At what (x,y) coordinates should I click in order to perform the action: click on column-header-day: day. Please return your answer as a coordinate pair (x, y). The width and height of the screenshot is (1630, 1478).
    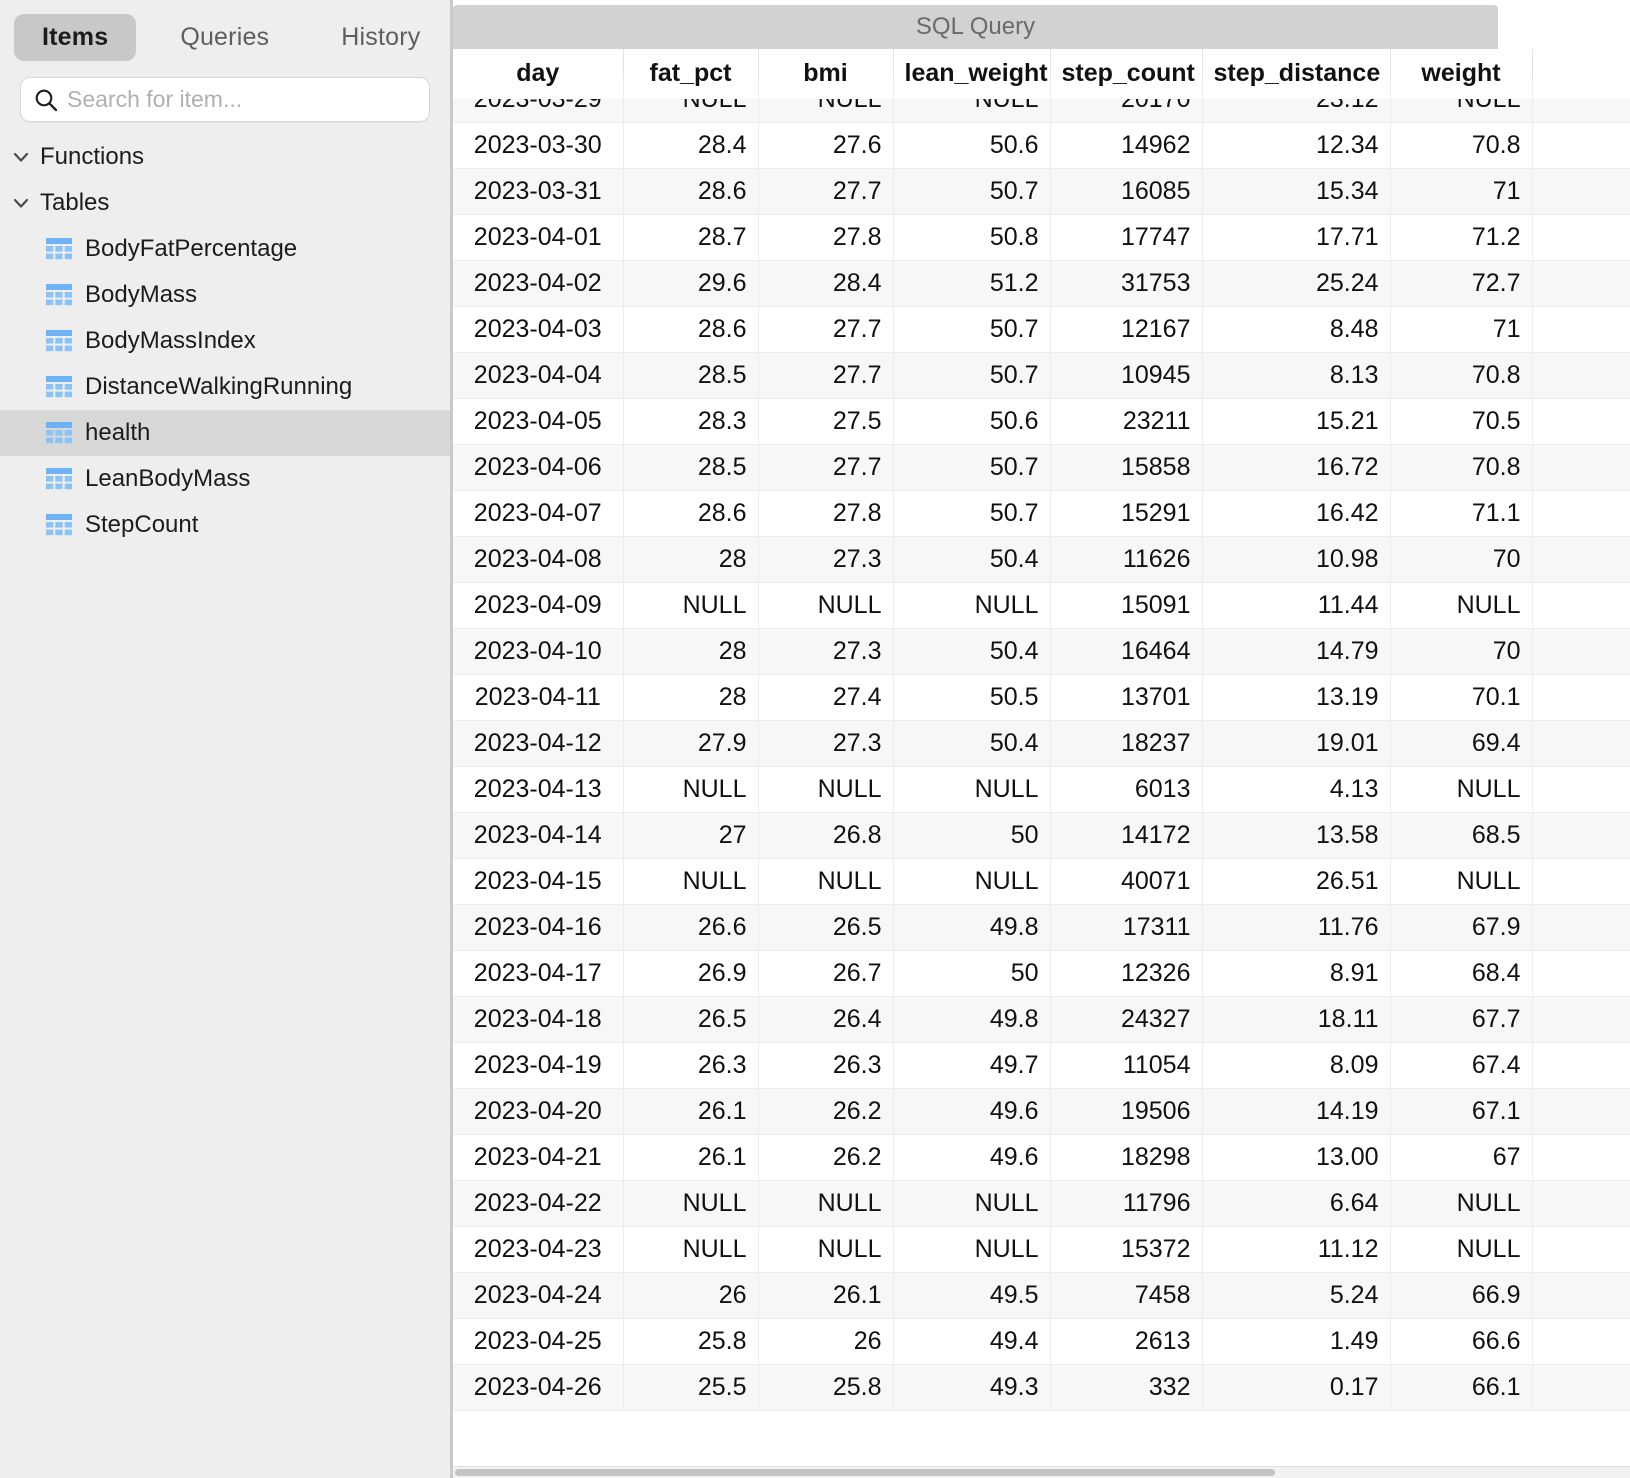
    Looking at the image, I should click on (538, 74).